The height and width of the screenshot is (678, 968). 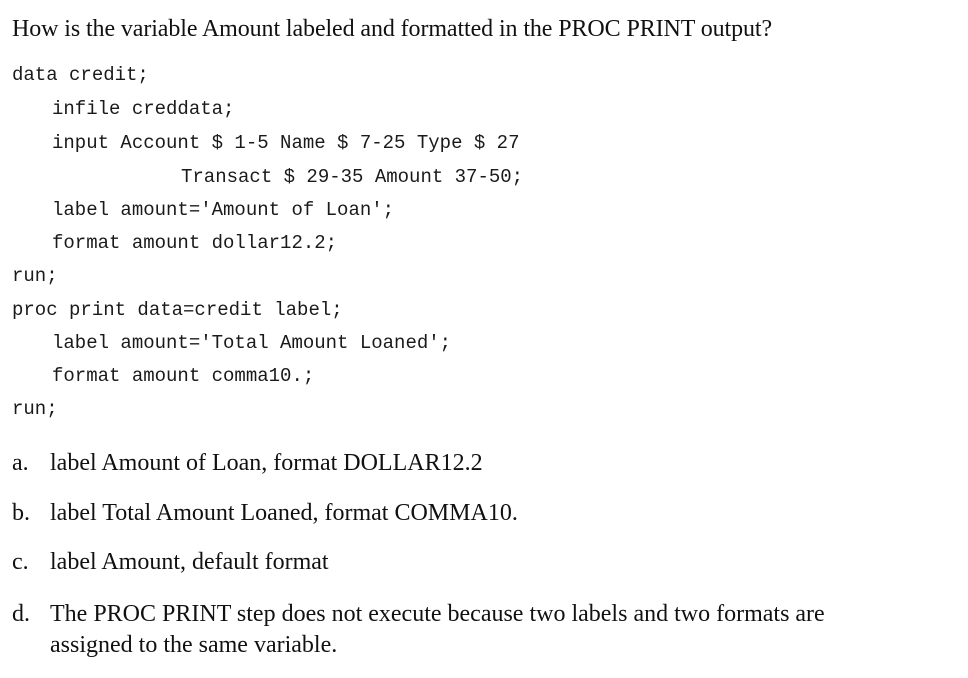 What do you see at coordinates (21, 614) in the screenshot?
I see `option-letter: d.` at bounding box center [21, 614].